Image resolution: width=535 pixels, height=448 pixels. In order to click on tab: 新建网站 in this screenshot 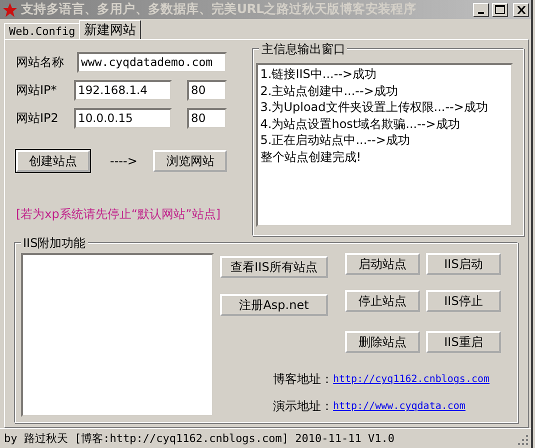, I will do `click(110, 30)`.